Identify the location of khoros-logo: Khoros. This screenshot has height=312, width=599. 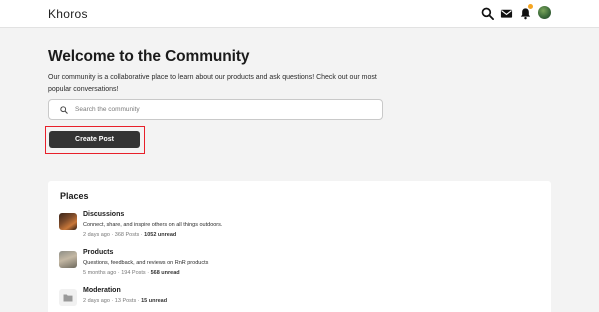
(68, 14).